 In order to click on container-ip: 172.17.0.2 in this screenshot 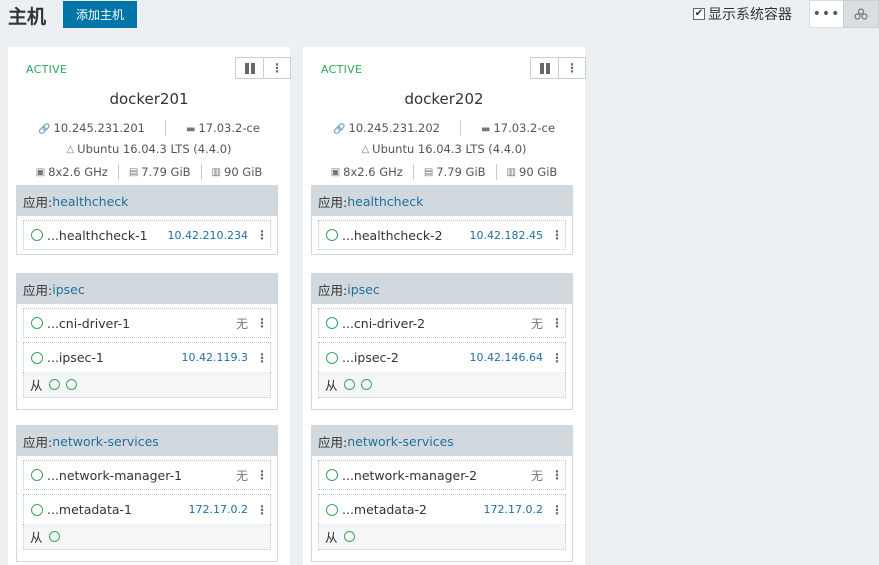, I will do `click(218, 509)`.